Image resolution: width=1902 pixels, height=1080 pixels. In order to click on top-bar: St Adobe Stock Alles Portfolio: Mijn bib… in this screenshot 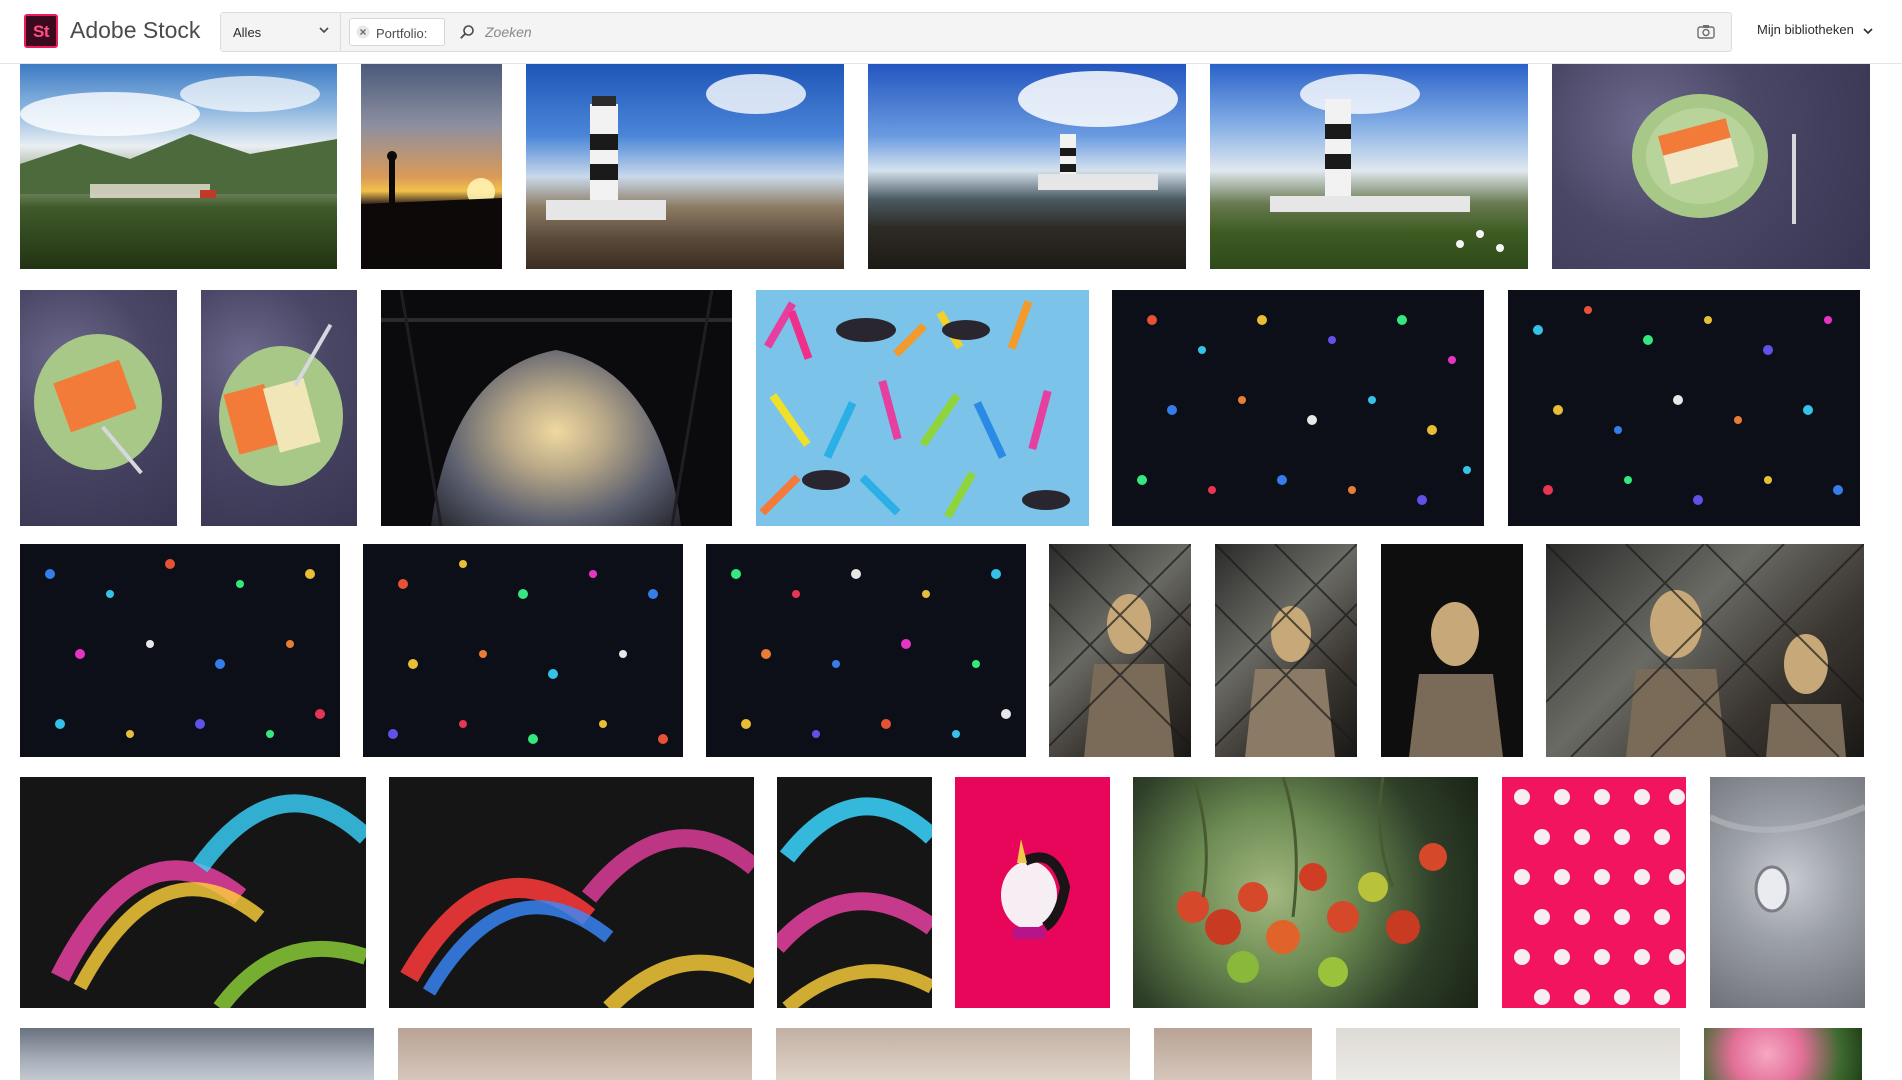, I will do `click(951, 32)`.